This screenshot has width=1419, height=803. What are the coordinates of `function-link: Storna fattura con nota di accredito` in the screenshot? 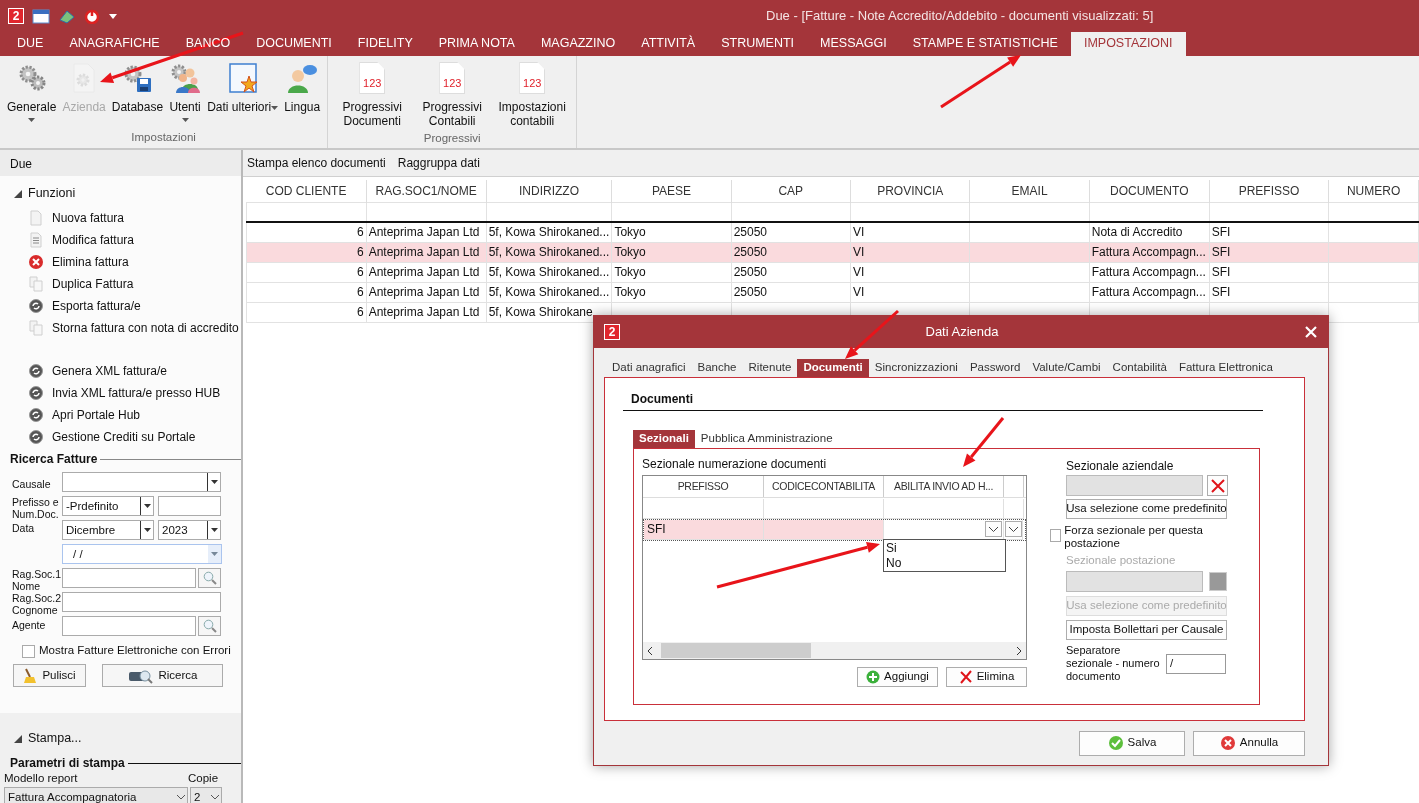 It's located at (122, 328).